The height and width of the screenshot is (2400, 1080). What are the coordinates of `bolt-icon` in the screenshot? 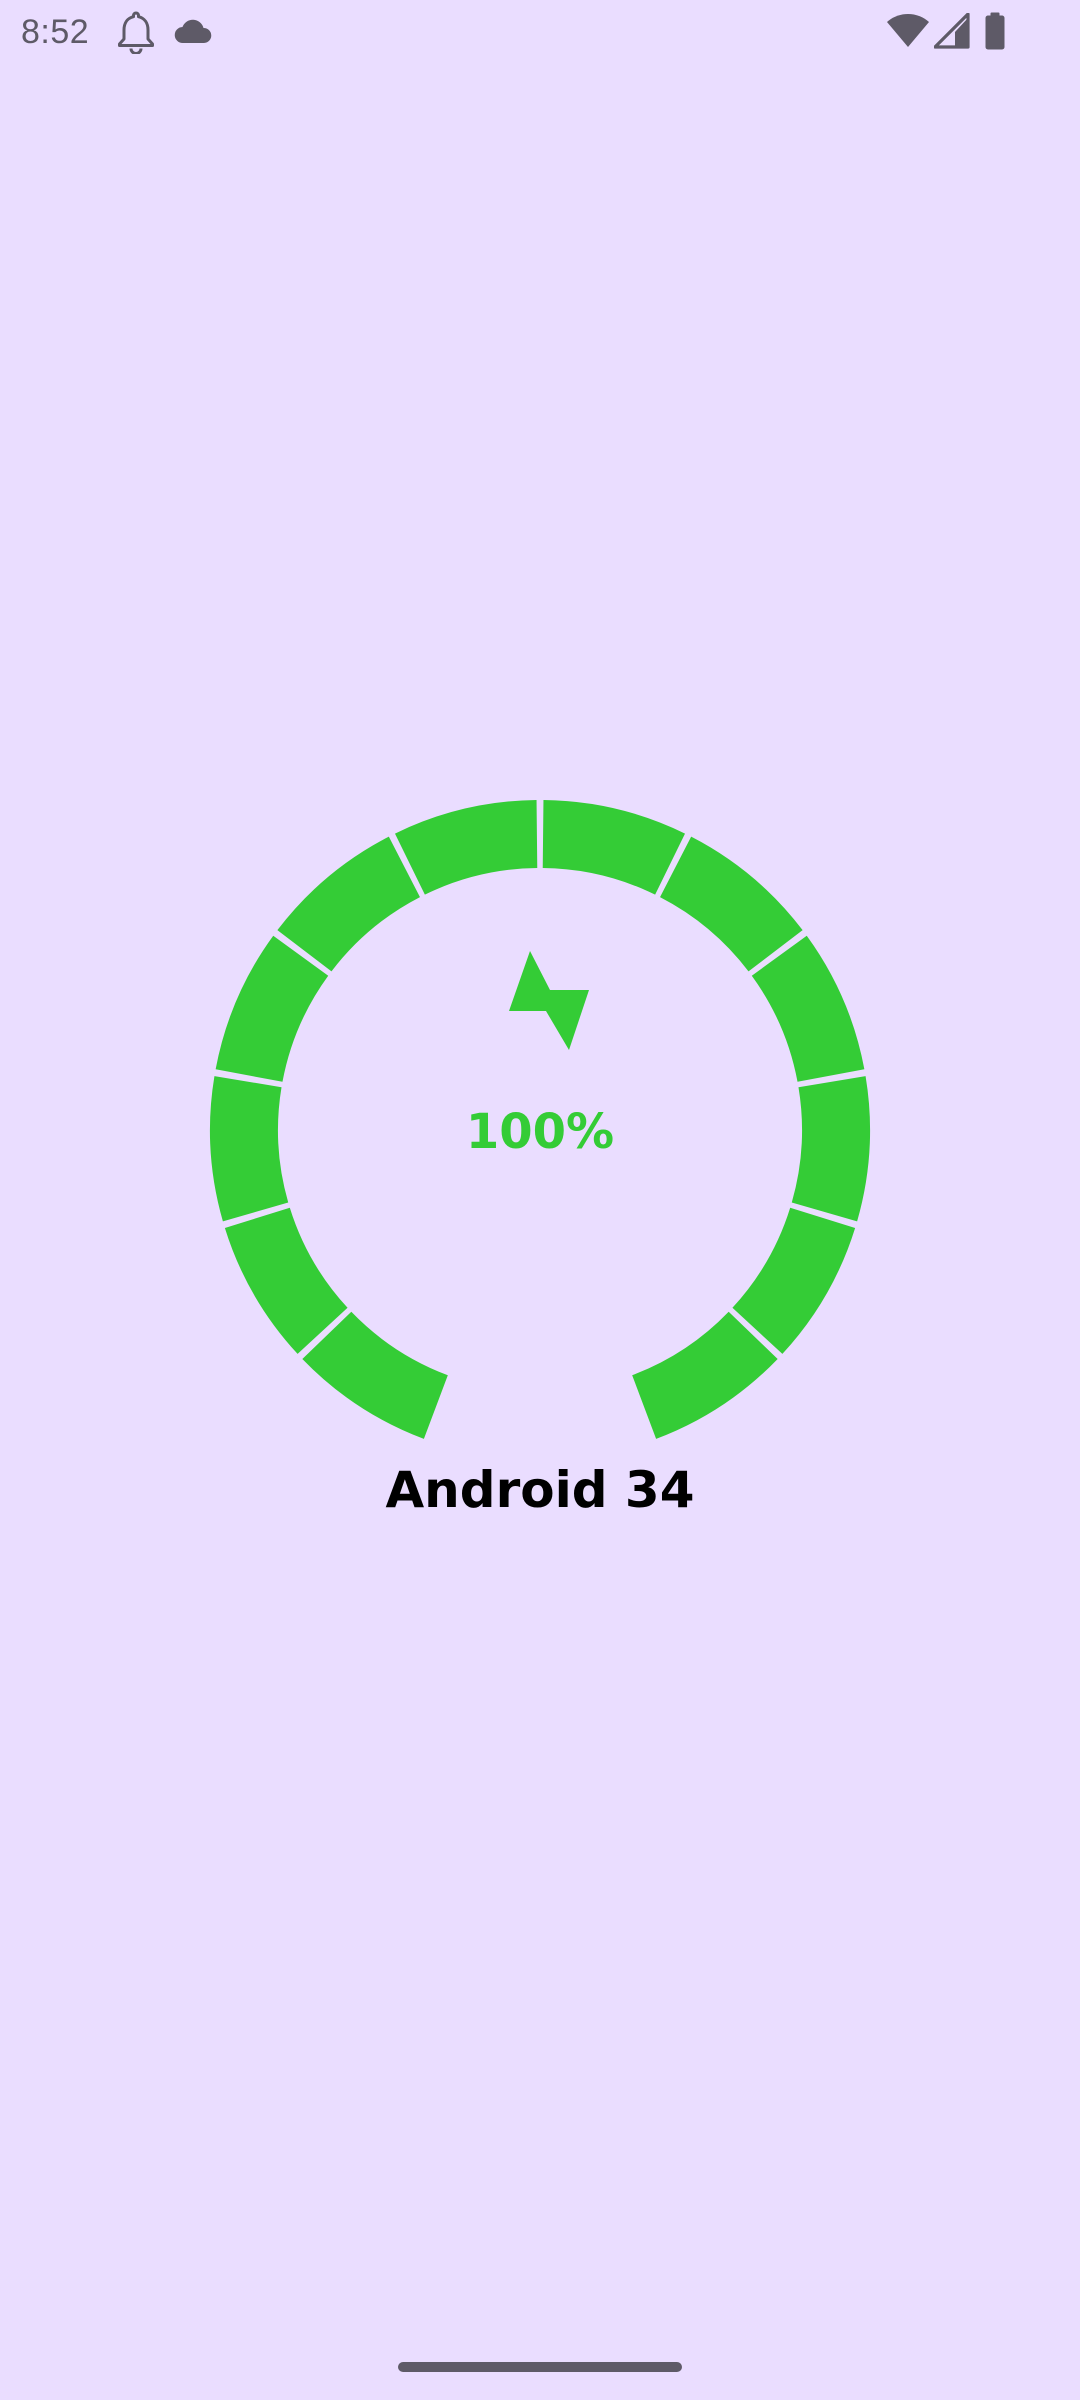 It's located at (549, 1000).